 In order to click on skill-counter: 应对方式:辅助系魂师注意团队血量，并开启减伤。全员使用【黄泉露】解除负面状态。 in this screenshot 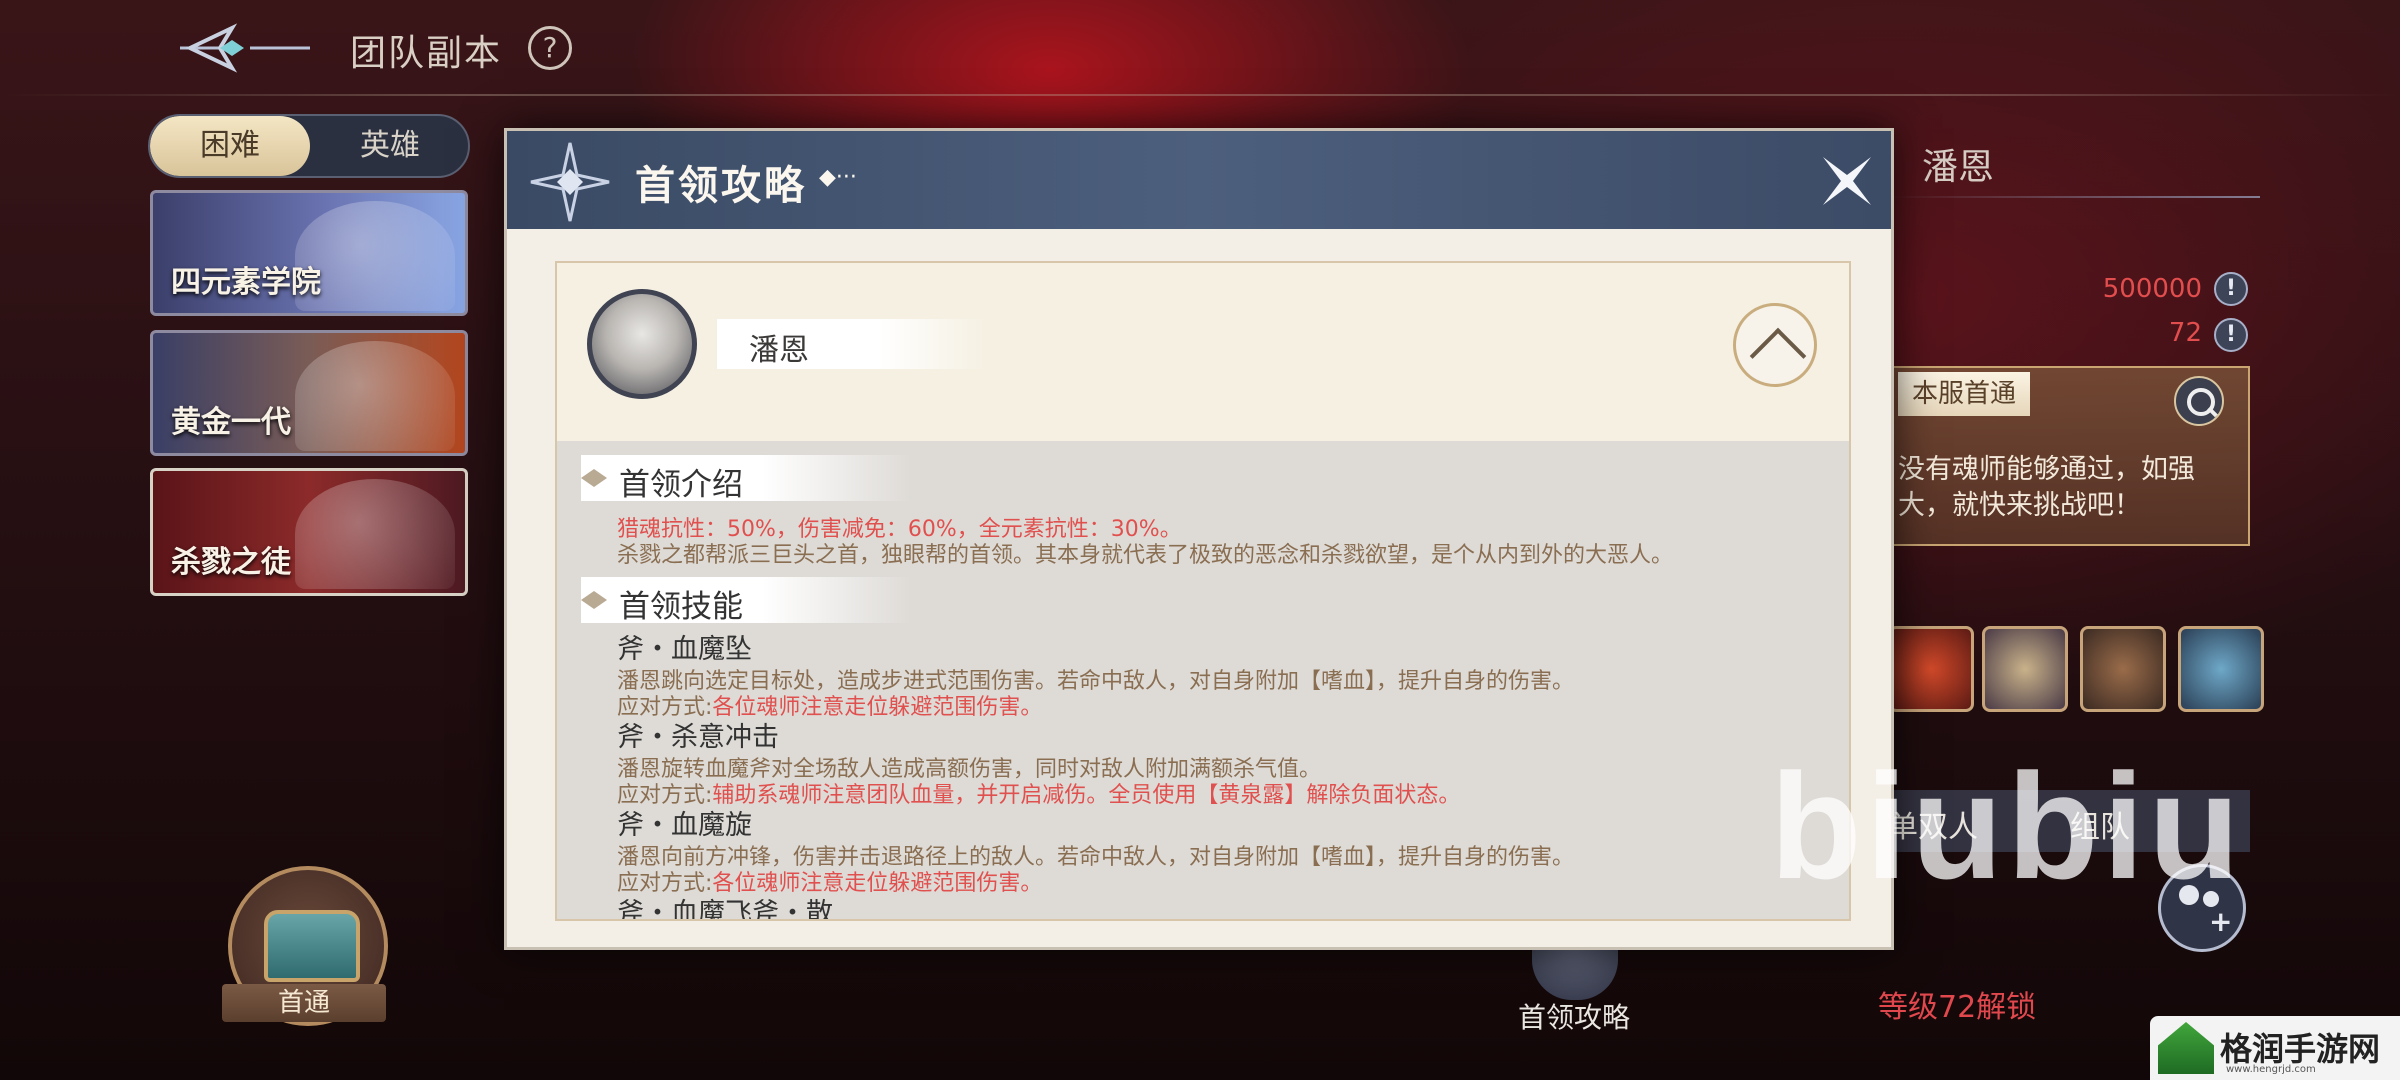, I will do `click(1038, 796)`.